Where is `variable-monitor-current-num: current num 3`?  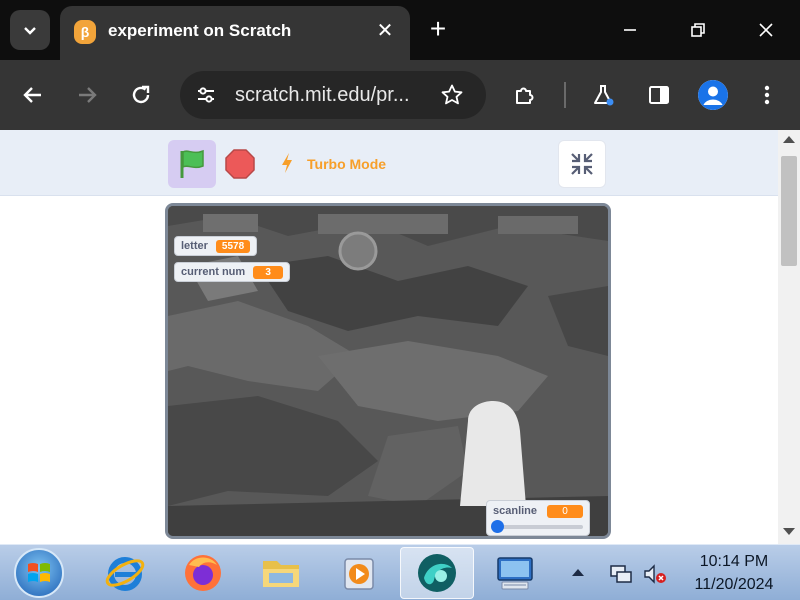 variable-monitor-current-num: current num 3 is located at coordinates (232, 272).